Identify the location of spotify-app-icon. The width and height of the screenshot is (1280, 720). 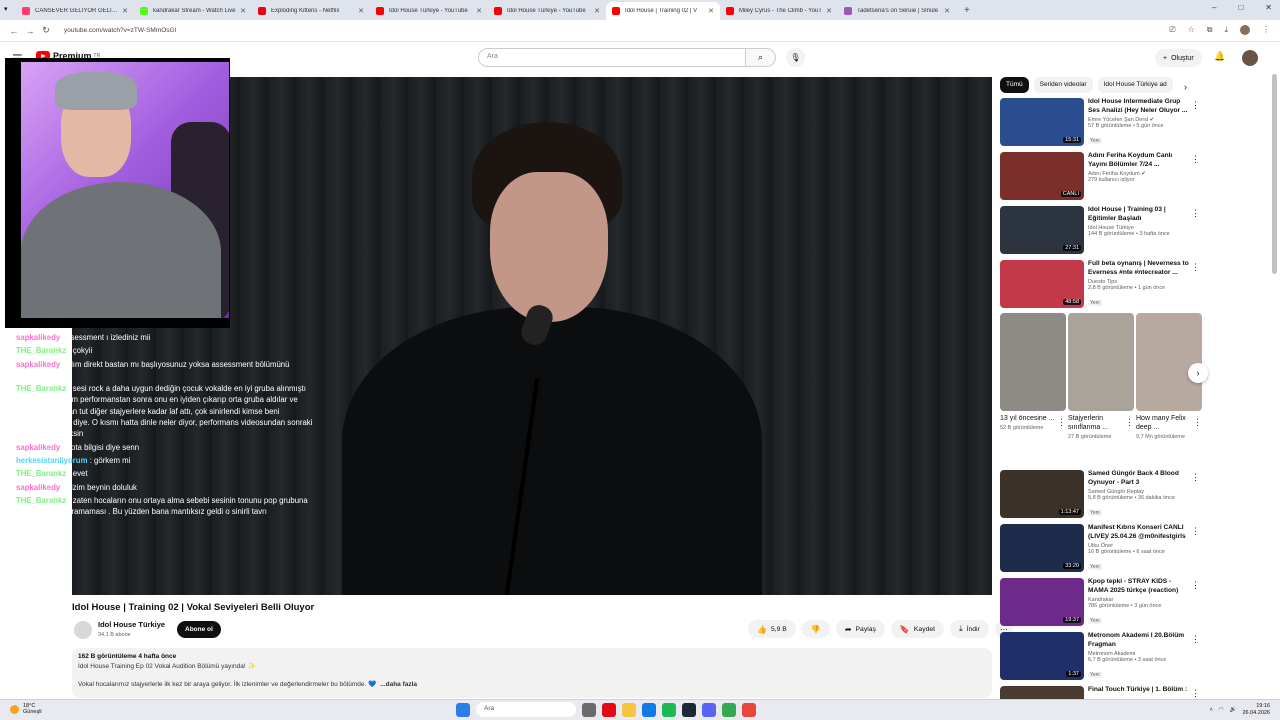
(669, 709).